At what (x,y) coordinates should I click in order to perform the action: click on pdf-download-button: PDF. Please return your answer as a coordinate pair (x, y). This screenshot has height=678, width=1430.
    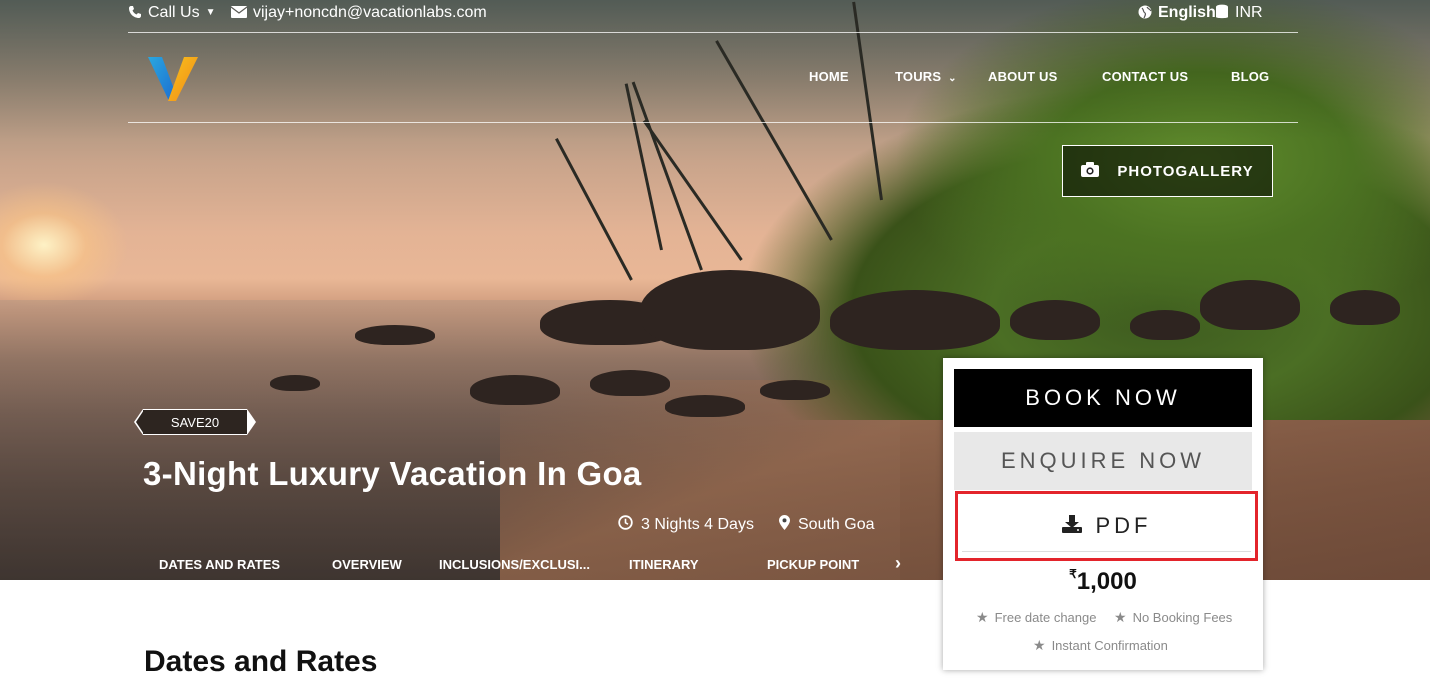
    Looking at the image, I should click on (1106, 526).